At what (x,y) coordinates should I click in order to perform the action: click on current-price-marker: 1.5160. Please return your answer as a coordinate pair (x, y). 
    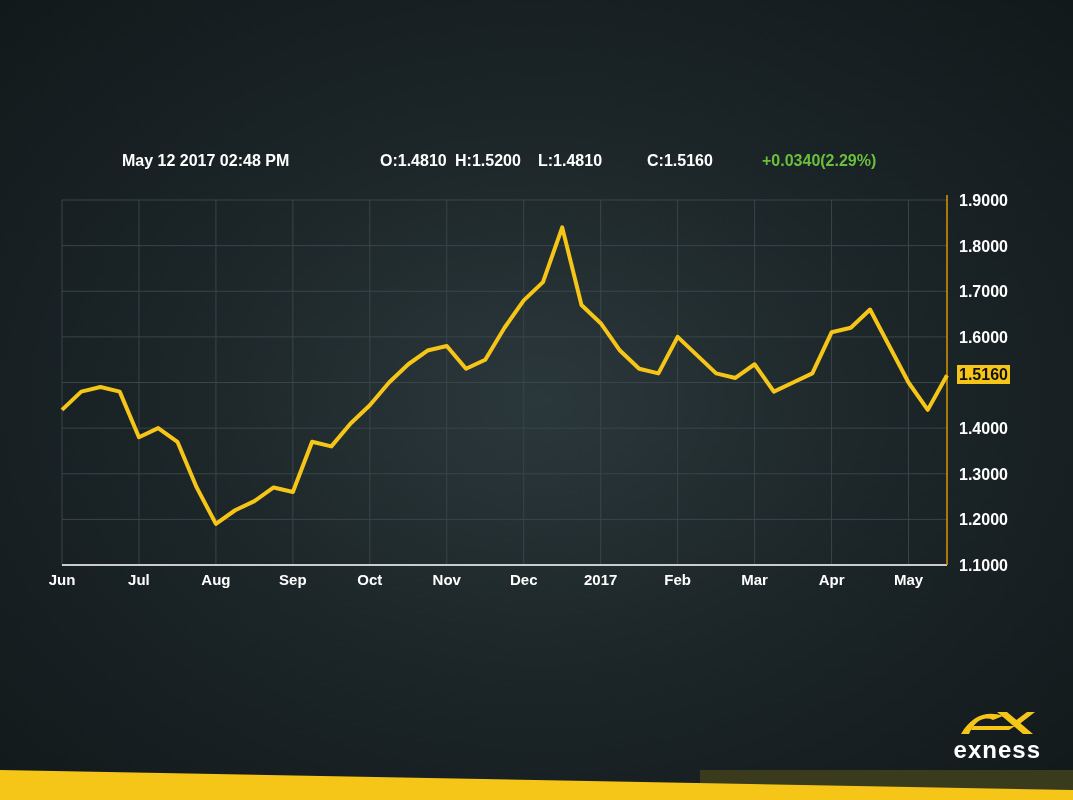
    Looking at the image, I should click on (983, 375).